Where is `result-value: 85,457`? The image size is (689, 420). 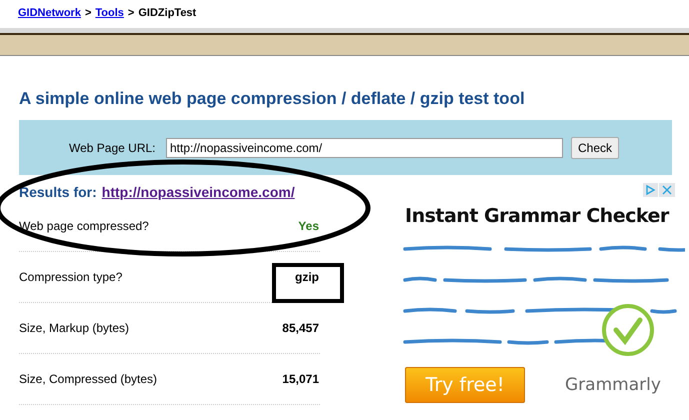 result-value: 85,457 is located at coordinates (300, 328).